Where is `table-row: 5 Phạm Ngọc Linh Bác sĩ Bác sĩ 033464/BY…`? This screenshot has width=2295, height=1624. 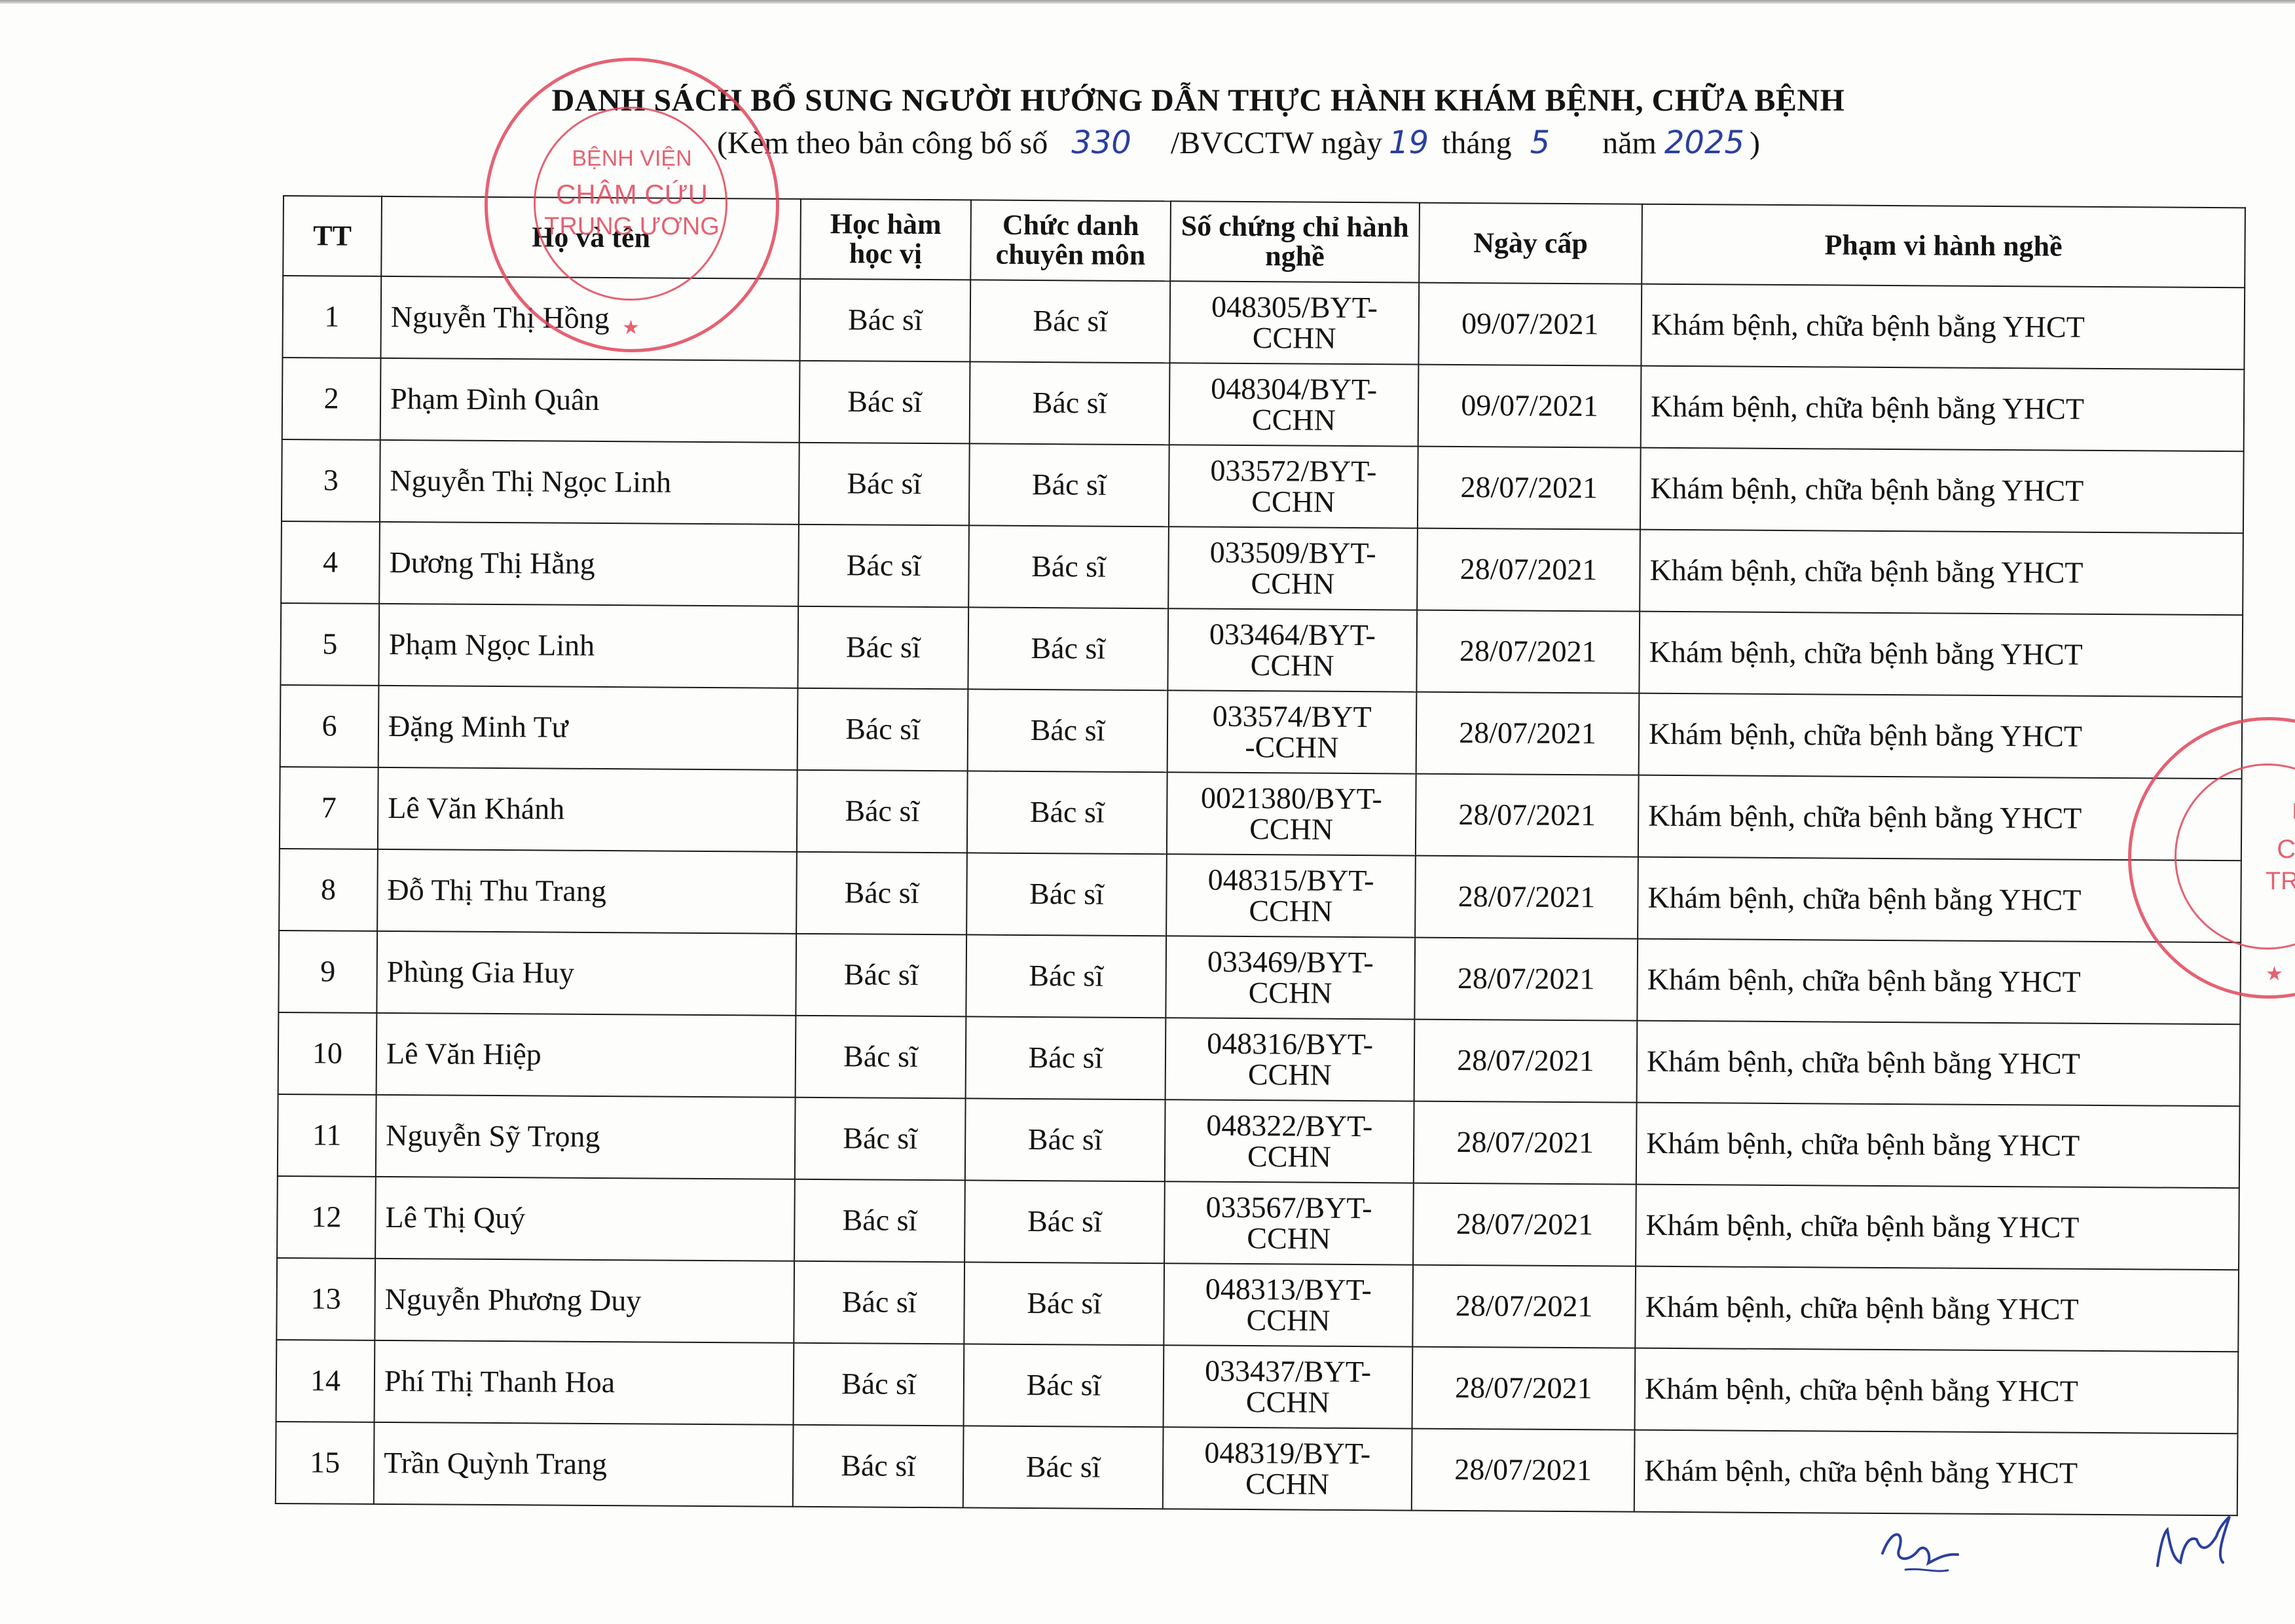 table-row: 5 Phạm Ngọc Linh Bác sĩ Bác sĩ 033464/BY… is located at coordinates (1261, 649).